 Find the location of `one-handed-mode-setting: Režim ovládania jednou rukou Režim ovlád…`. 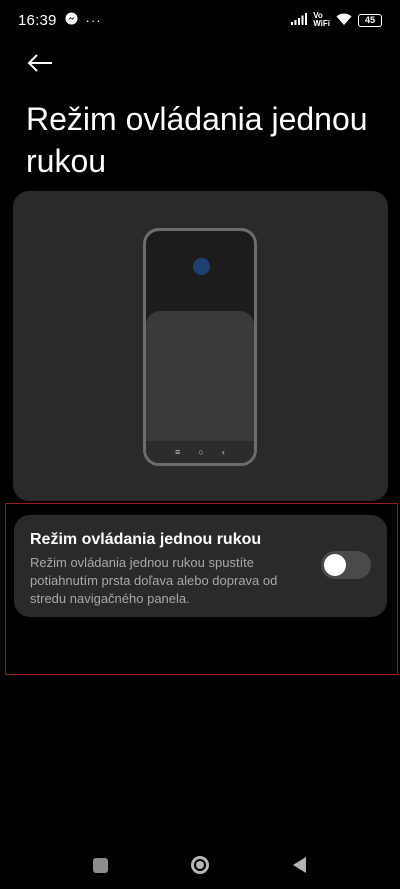

one-handed-mode-setting: Režim ovládania jednou rukou Režim ovlád… is located at coordinates (200, 566).